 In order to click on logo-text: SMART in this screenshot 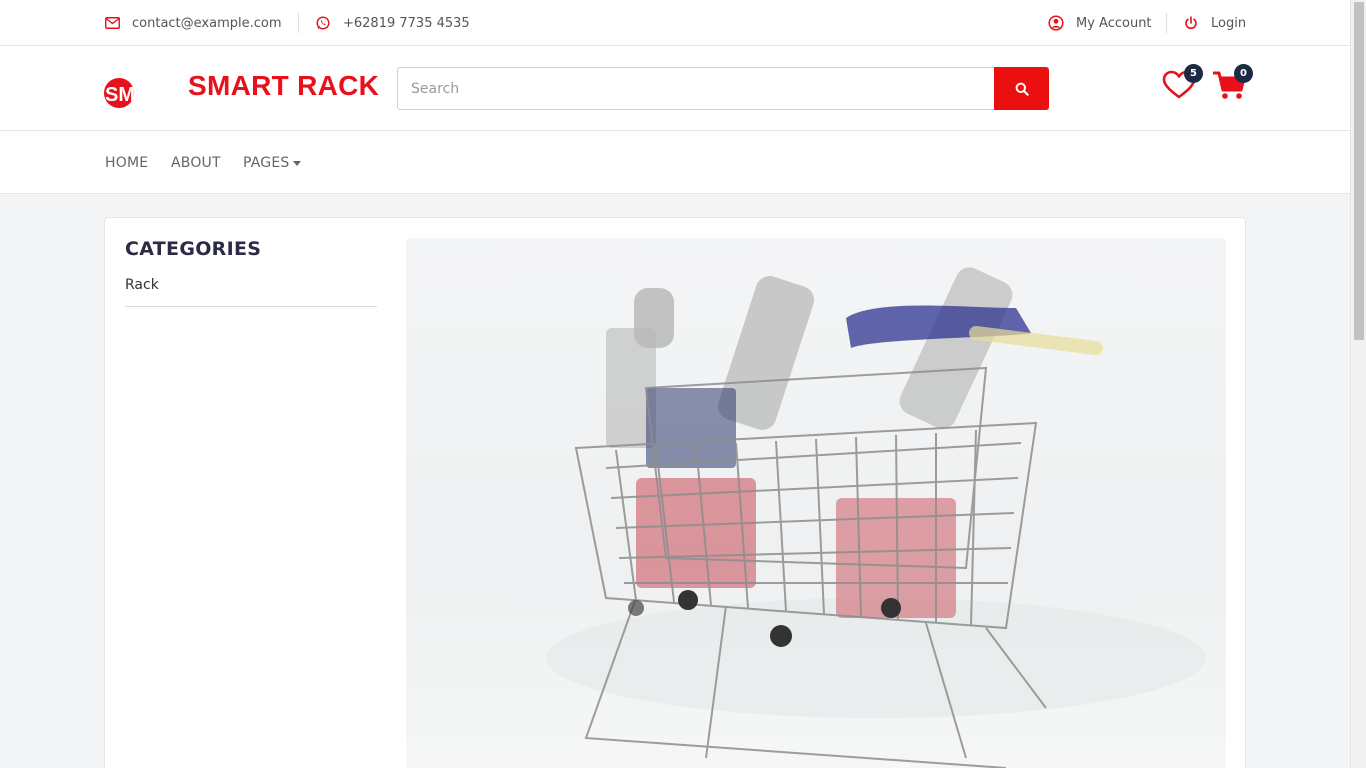, I will do `click(140, 95)`.